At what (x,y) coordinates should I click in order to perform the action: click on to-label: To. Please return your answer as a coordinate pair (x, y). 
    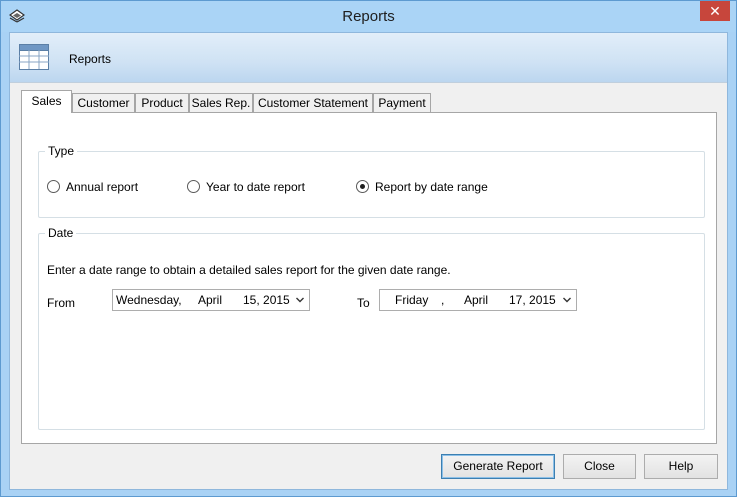
    Looking at the image, I should click on (363, 303).